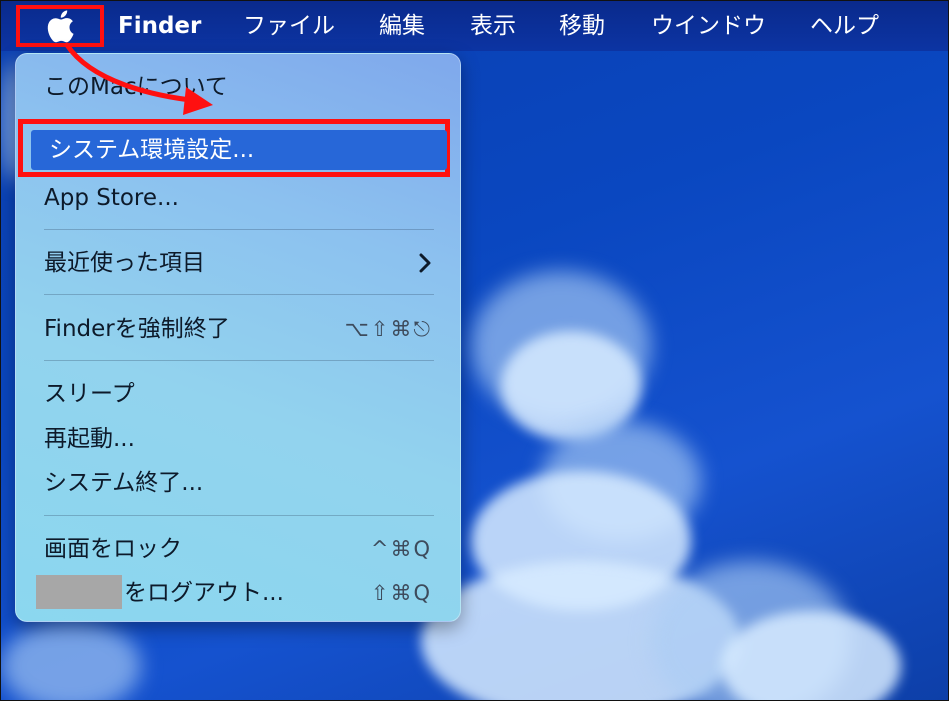 This screenshot has height=701, width=949. What do you see at coordinates (113, 549) in the screenshot?
I see `menu-item-lock-screen: 画面をロック` at bounding box center [113, 549].